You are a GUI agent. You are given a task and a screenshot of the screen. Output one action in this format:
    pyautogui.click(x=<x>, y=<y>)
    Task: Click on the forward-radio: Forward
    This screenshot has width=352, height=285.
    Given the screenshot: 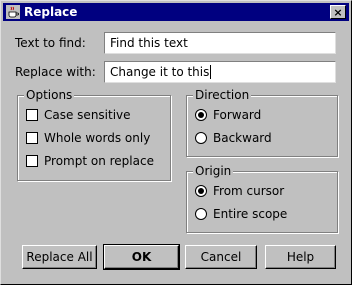 What is the action you would take?
    pyautogui.click(x=228, y=115)
    